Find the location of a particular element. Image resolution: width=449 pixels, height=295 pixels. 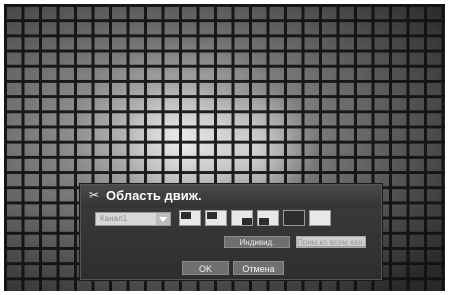

layout-bottom-right-button is located at coordinates (268, 218).